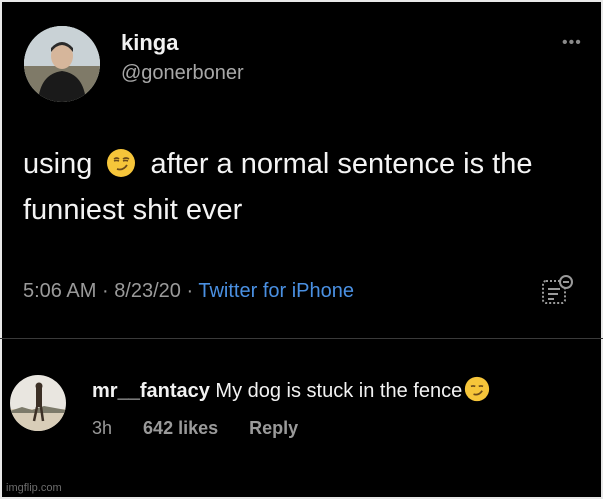 The height and width of the screenshot is (499, 603). Describe the element at coordinates (572, 43) in the screenshot. I see `more-options-icon: •••` at that location.